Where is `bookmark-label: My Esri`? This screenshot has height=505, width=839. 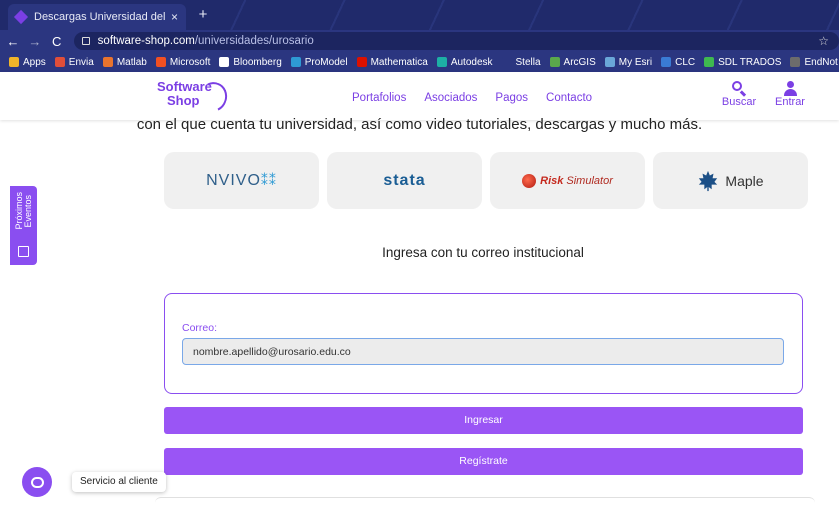
bookmark-label: My Esri is located at coordinates (635, 62).